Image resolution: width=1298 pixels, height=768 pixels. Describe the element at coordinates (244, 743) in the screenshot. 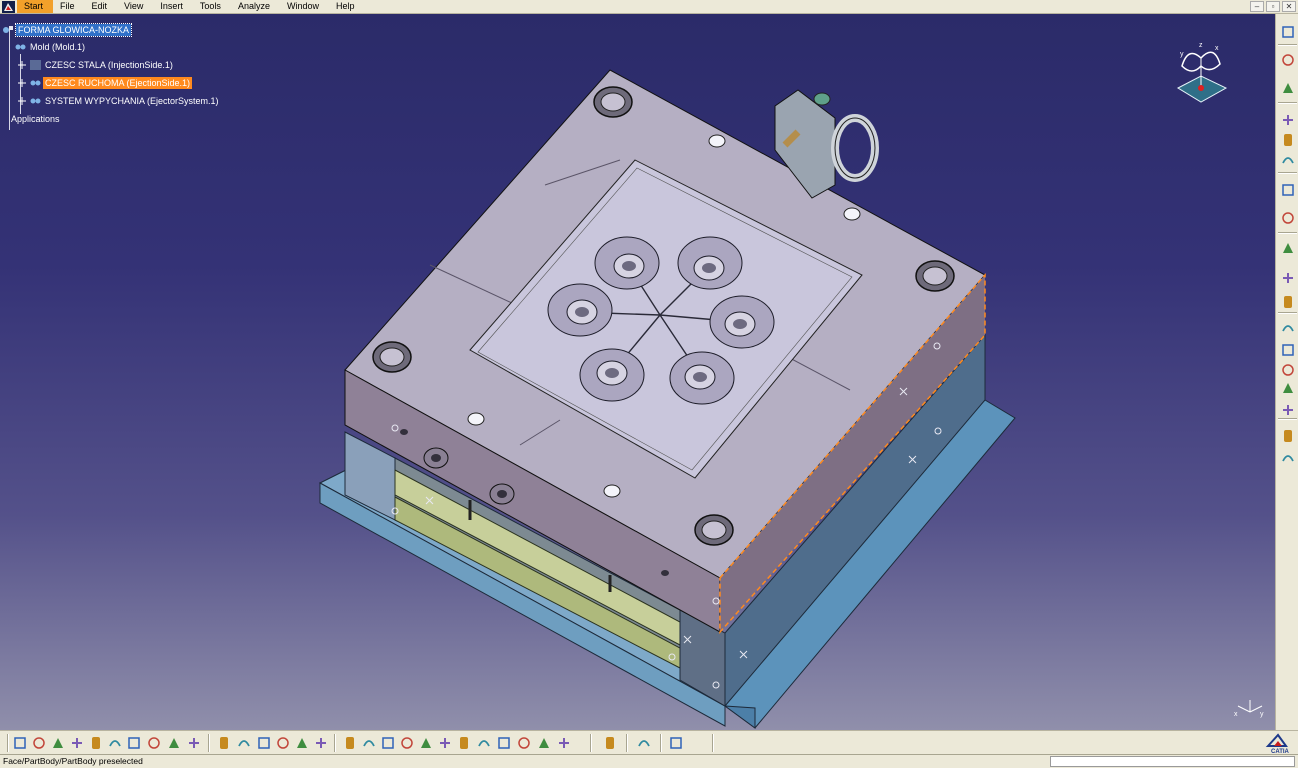

I see `comment-icon` at that location.